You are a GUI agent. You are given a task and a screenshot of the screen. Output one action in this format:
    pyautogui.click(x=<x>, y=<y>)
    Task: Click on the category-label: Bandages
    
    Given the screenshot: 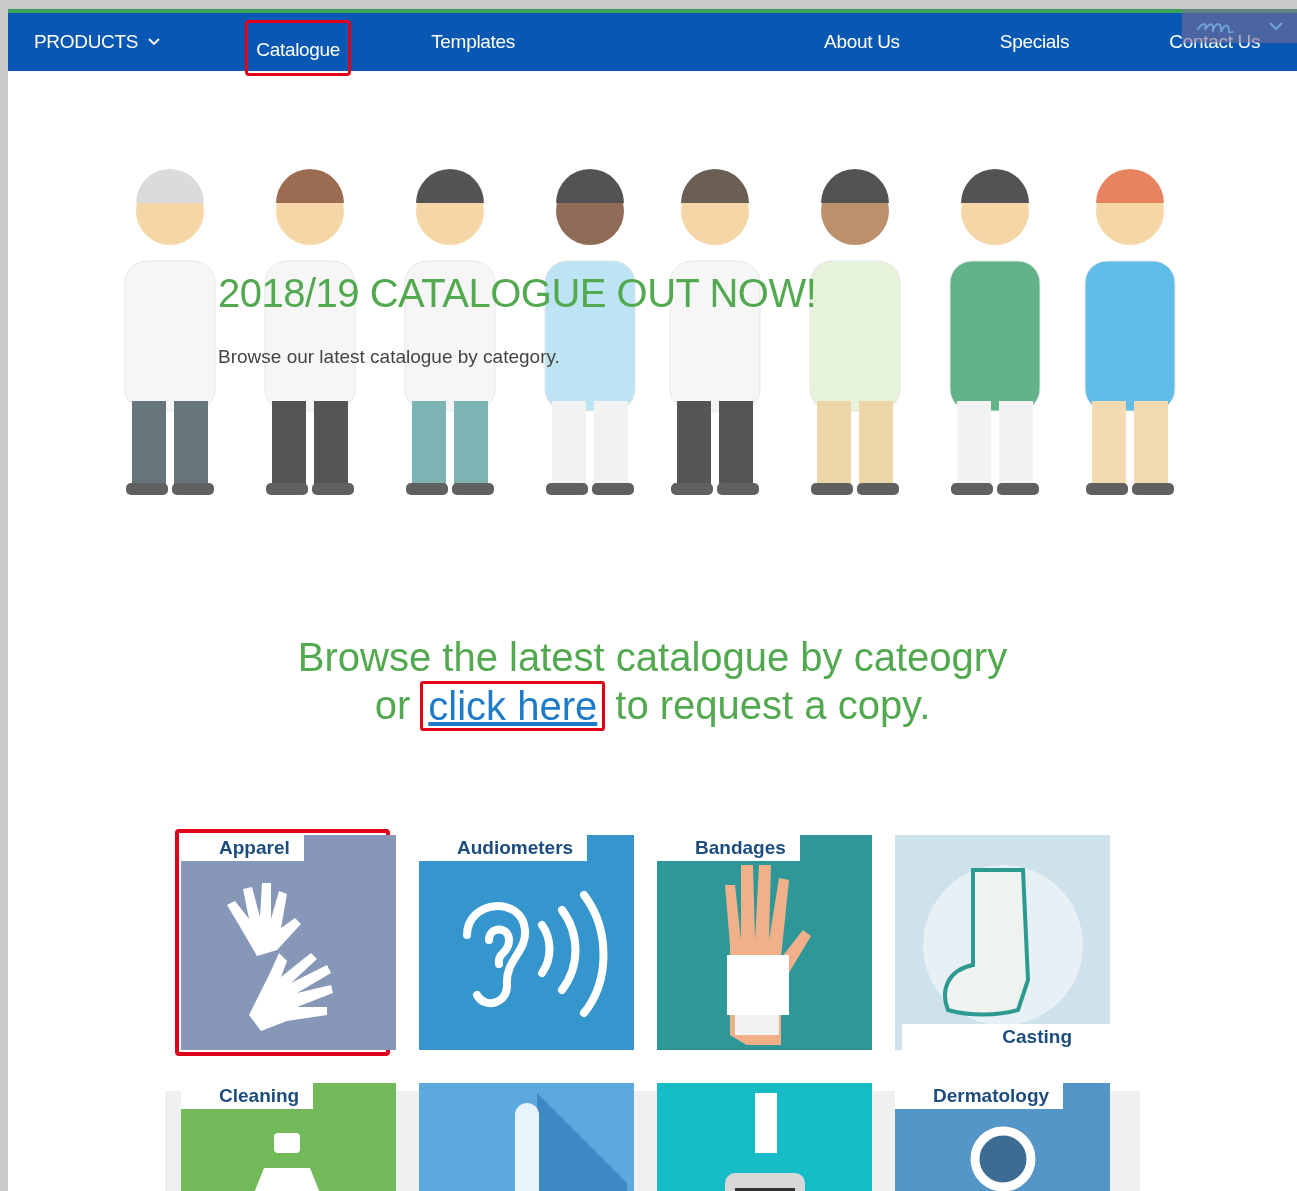 What is the action you would take?
    pyautogui.click(x=728, y=848)
    